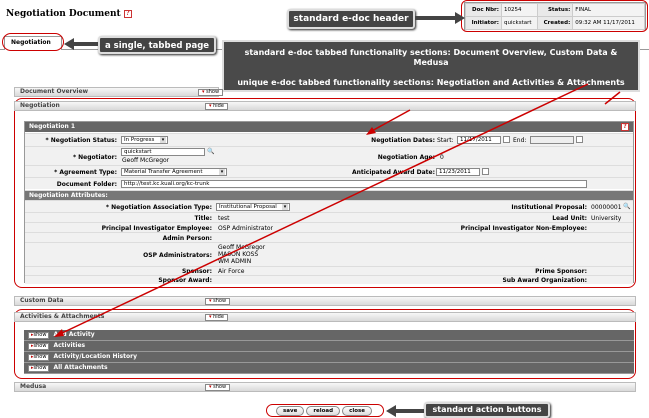 The image size is (649, 418). What do you see at coordinates (63, 14) in the screenshot?
I see `page-title-text: Negotiation Document` at bounding box center [63, 14].